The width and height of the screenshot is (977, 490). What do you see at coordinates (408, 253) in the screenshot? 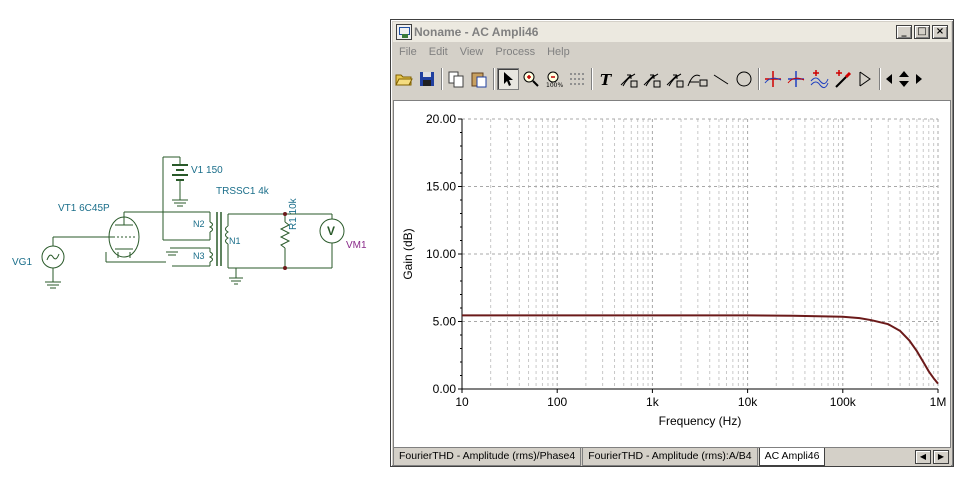
I see `y-axis-label: Gain (dB)` at bounding box center [408, 253].